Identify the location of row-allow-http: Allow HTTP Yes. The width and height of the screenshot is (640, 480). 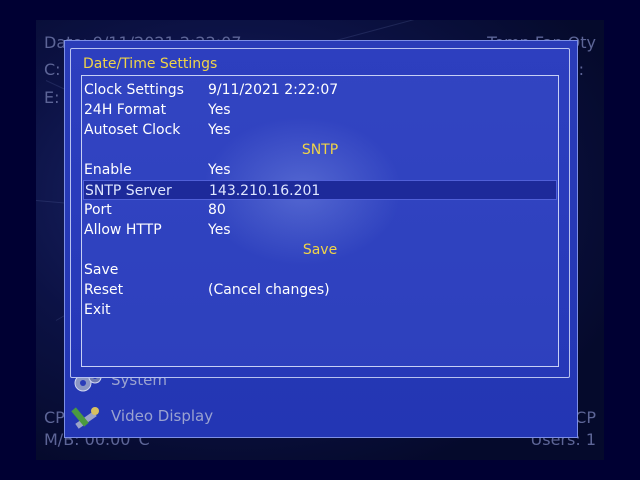
(320, 230).